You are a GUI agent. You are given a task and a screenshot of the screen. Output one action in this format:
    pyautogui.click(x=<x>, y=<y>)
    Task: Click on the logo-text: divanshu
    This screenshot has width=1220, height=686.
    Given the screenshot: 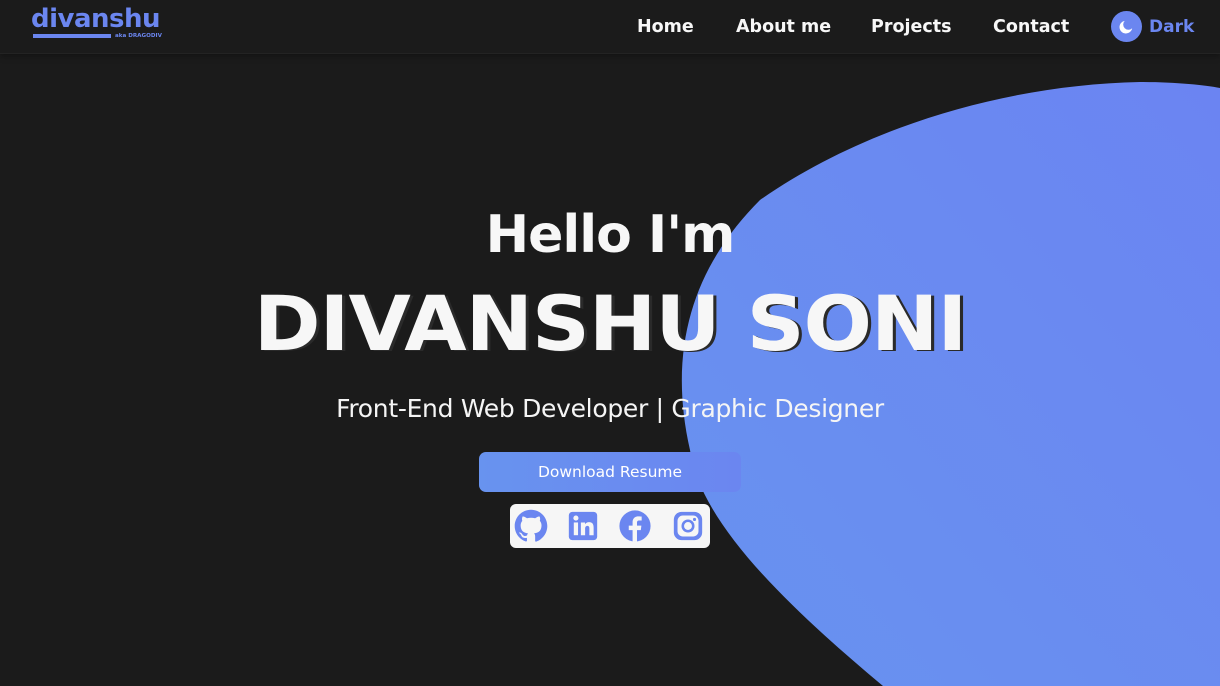 What is the action you would take?
    pyautogui.click(x=96, y=19)
    